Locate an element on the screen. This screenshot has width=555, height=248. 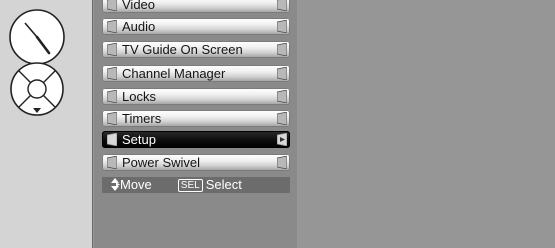
menu-item-locks: Locks is located at coordinates (196, 96).